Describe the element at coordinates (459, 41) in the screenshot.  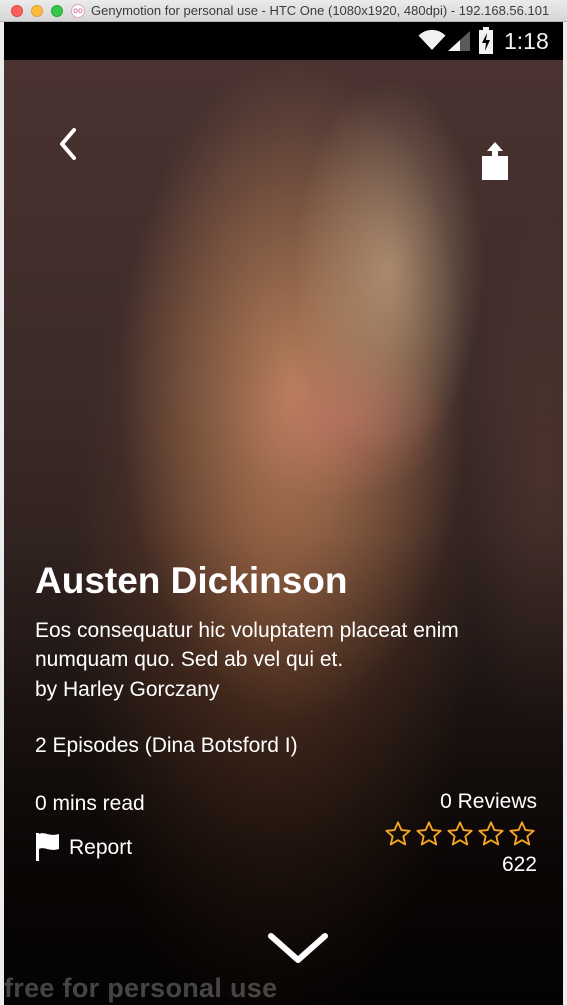
I see `signal-icon` at that location.